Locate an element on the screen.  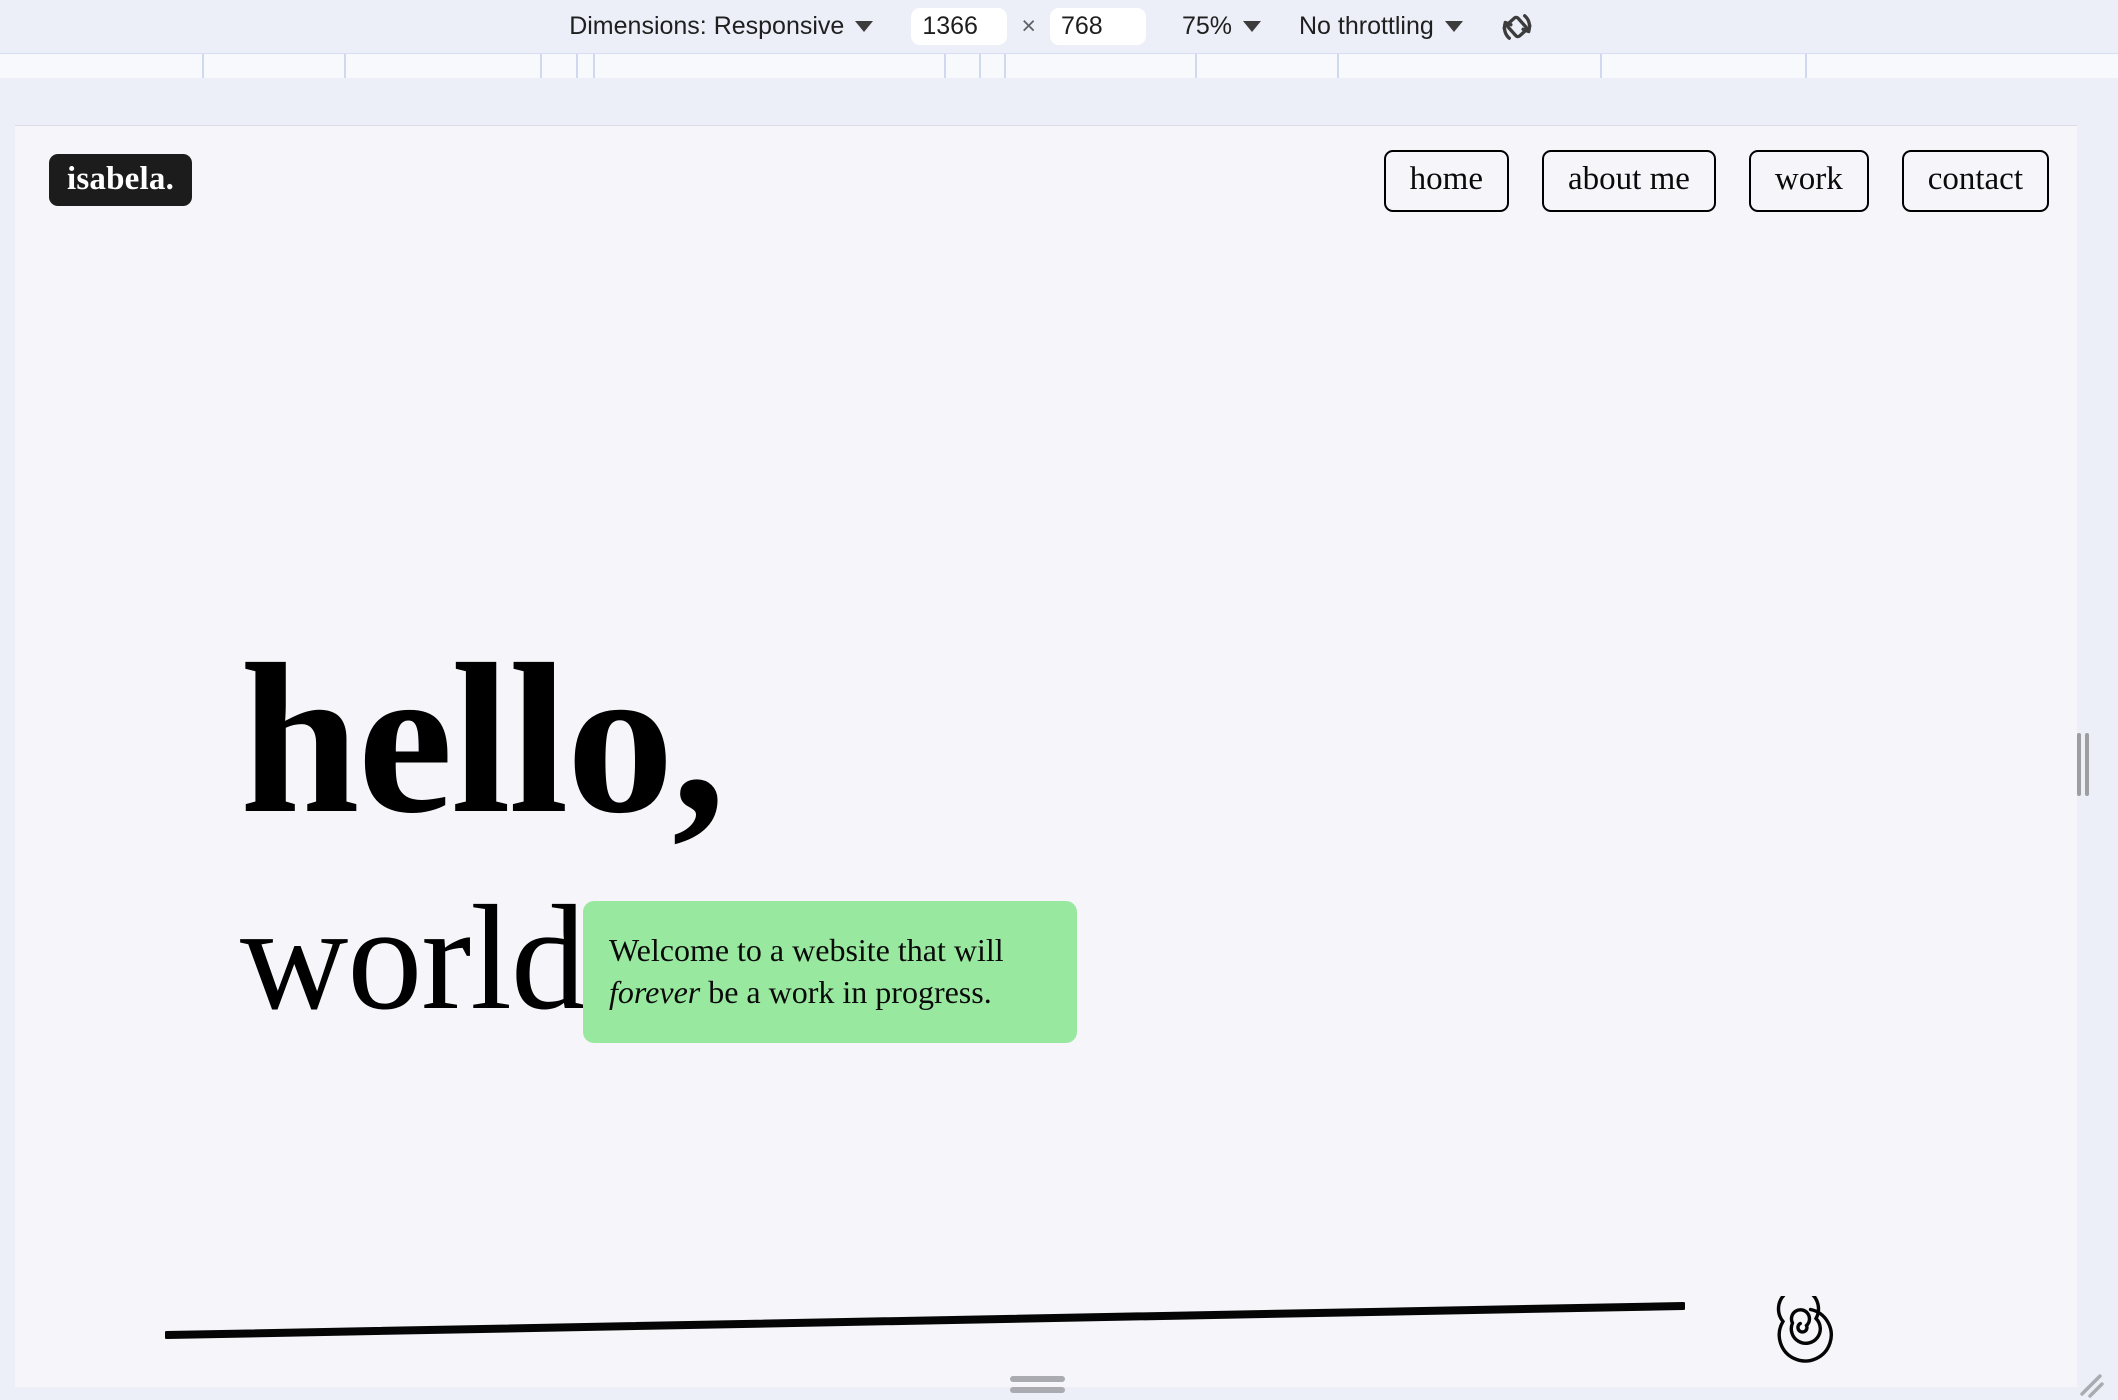
resize-handle-corner is located at coordinates (2091, 1385).